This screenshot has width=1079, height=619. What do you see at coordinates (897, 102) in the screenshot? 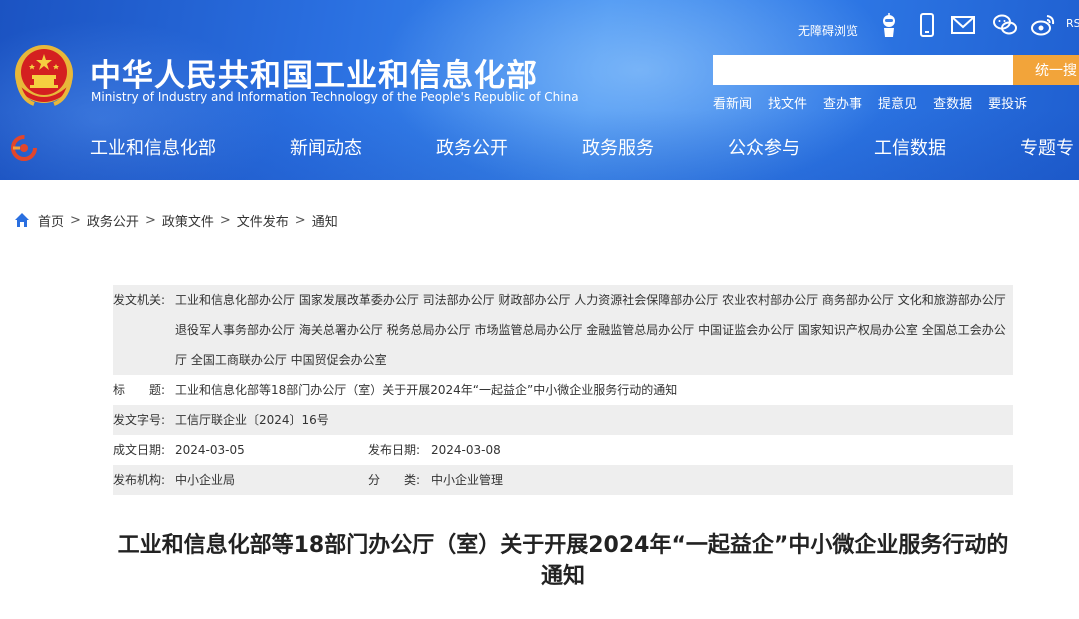
I see `quick-link-feedback: 提意见` at bounding box center [897, 102].